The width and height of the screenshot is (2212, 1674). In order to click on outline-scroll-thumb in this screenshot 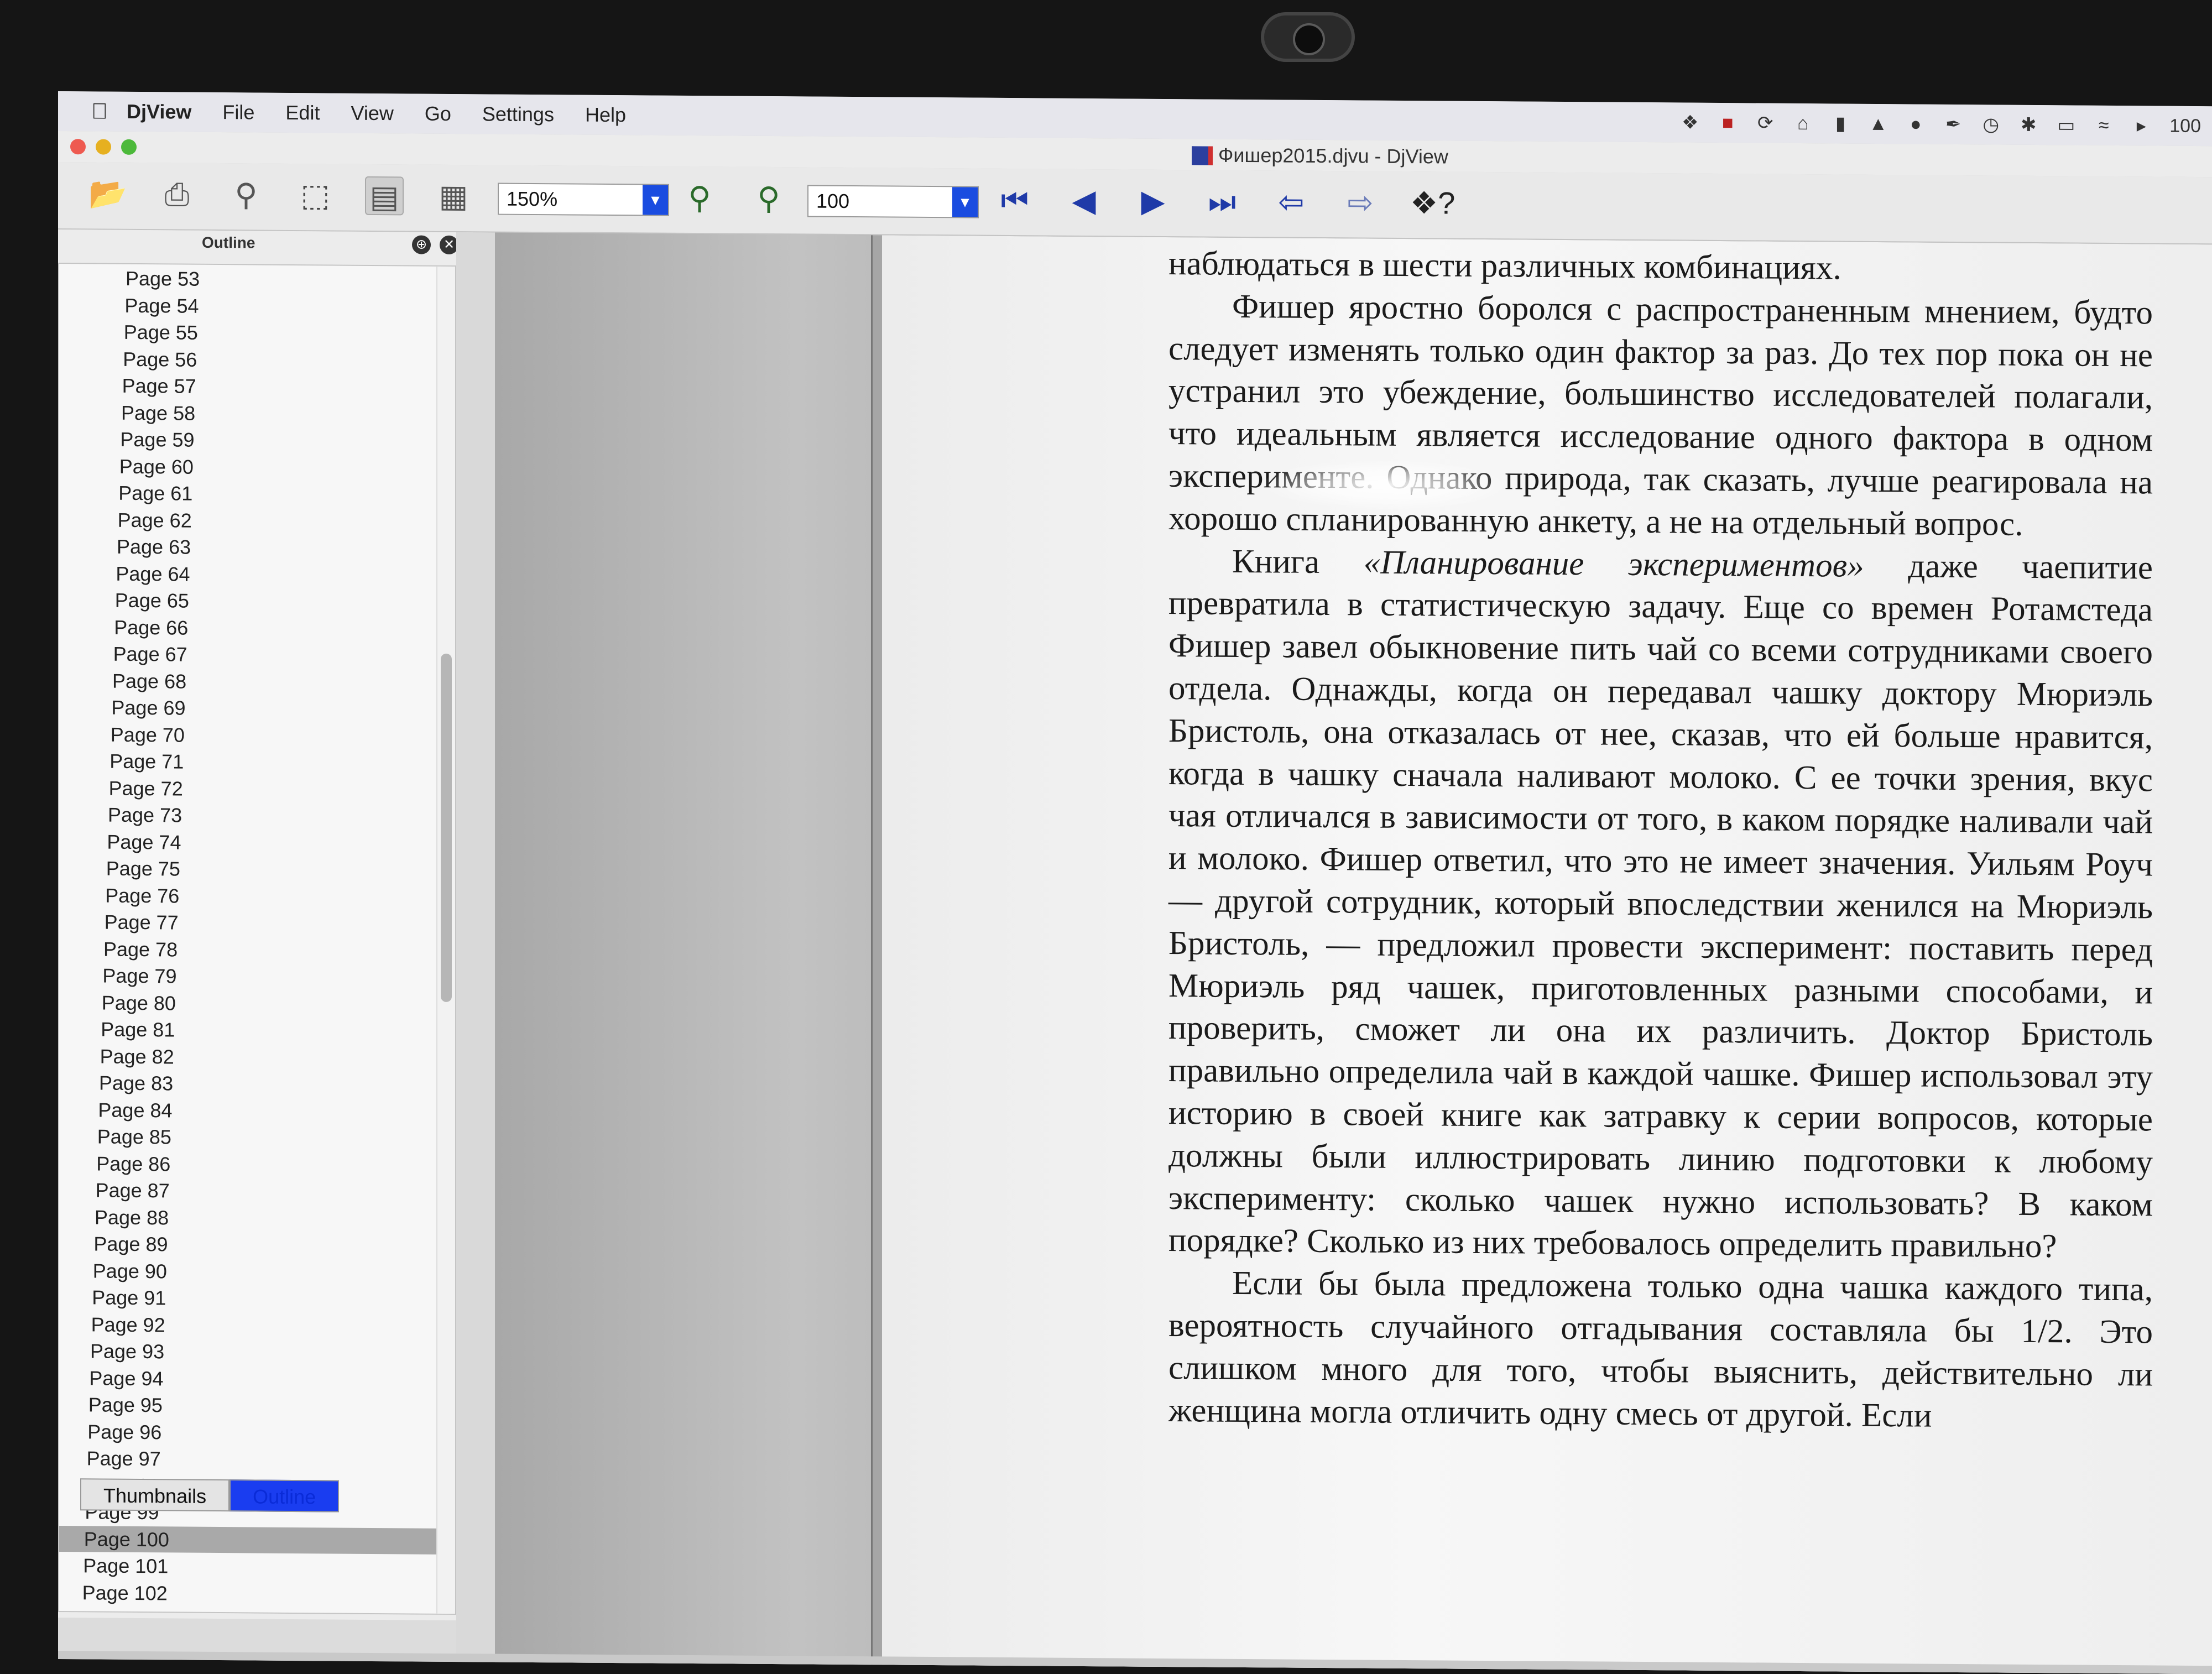, I will do `click(447, 827)`.